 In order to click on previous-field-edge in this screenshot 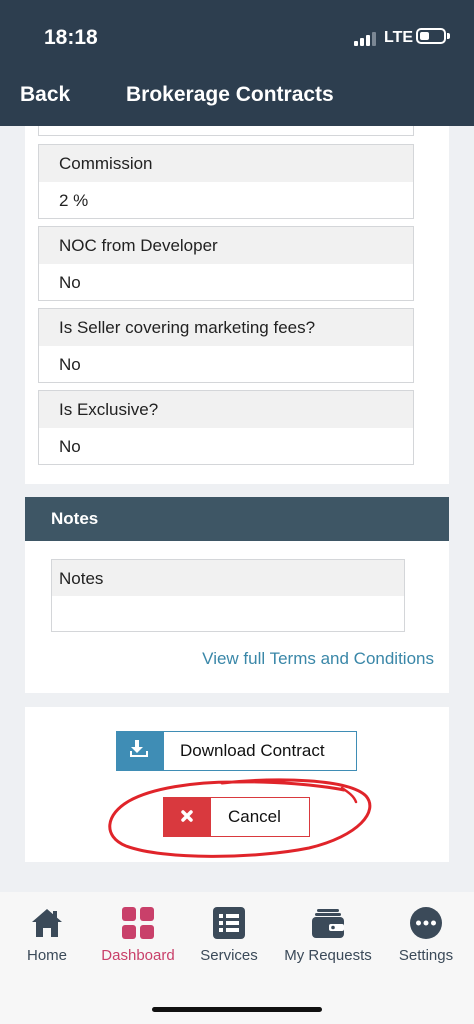, I will do `click(226, 131)`.